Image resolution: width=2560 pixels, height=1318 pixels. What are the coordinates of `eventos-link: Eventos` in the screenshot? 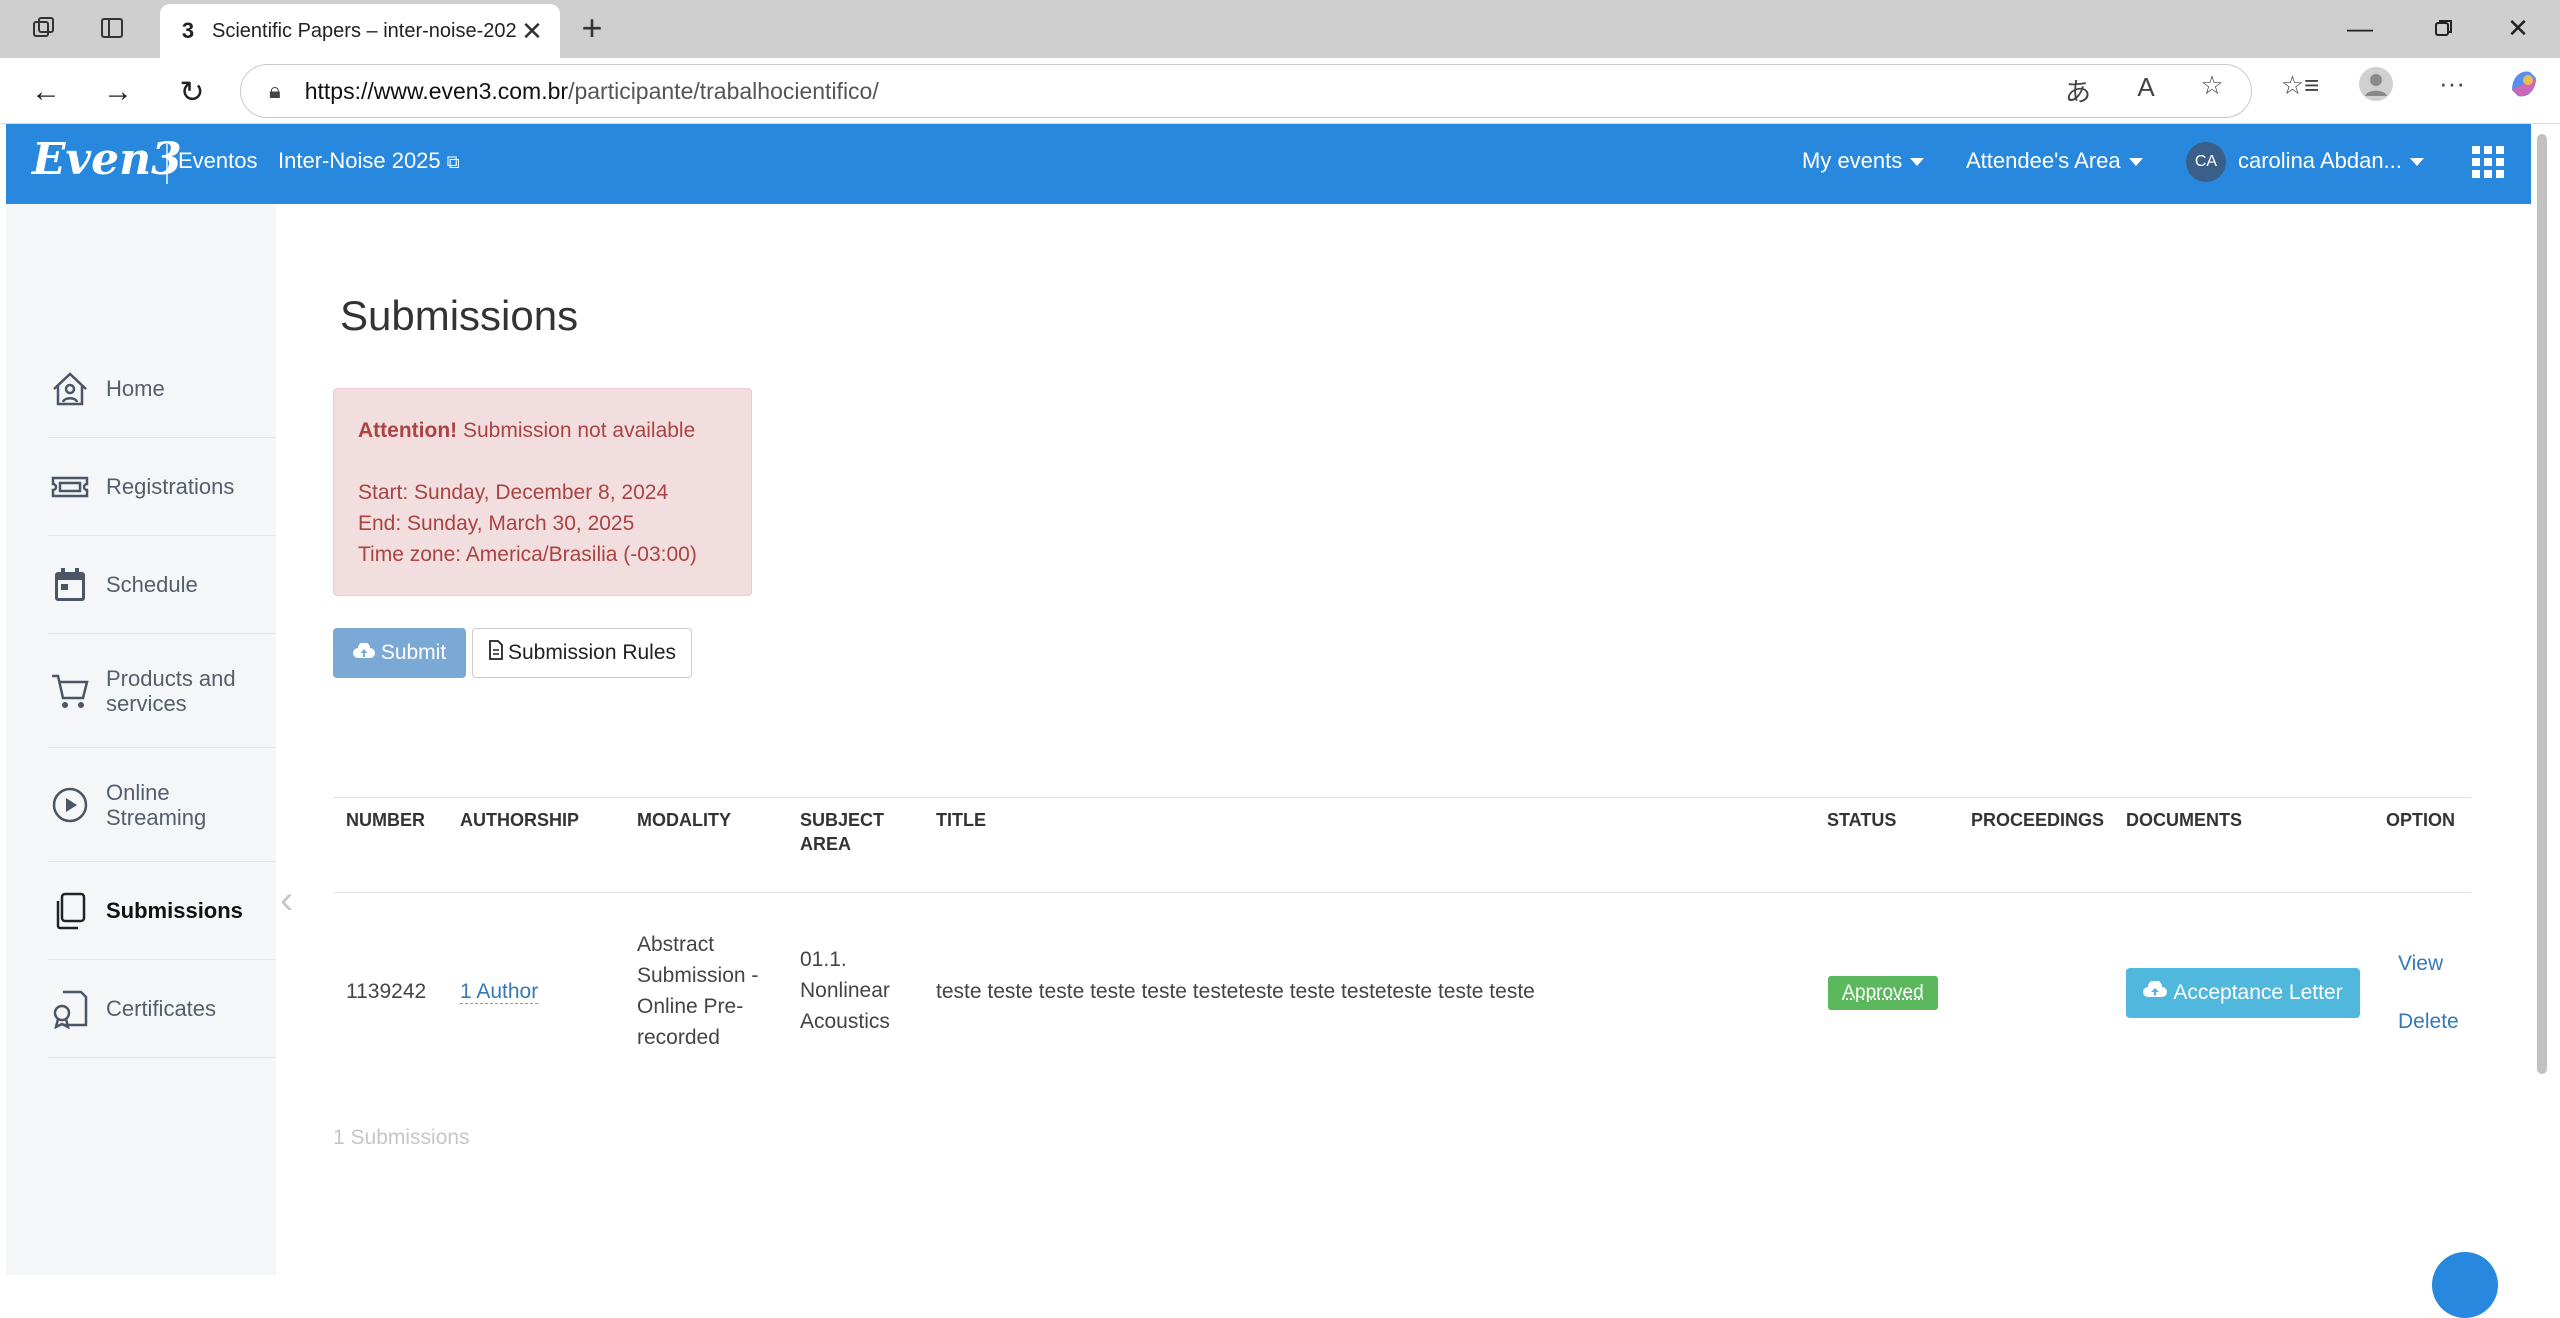 It's located at (218, 161).